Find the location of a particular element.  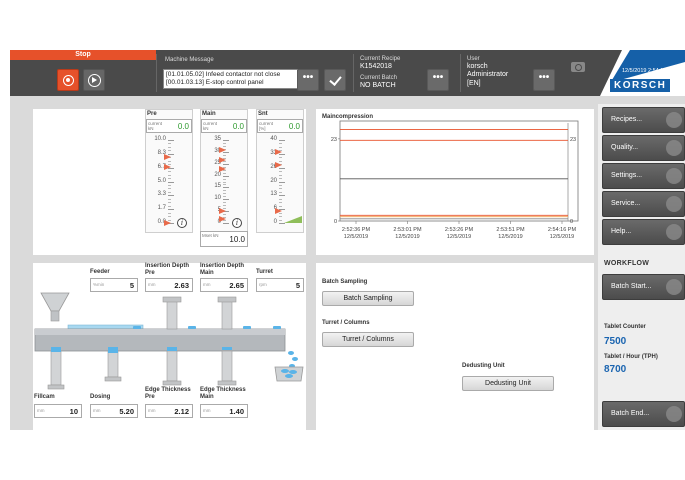

dosing-field: mm 5.20 is located at coordinates (114, 411).